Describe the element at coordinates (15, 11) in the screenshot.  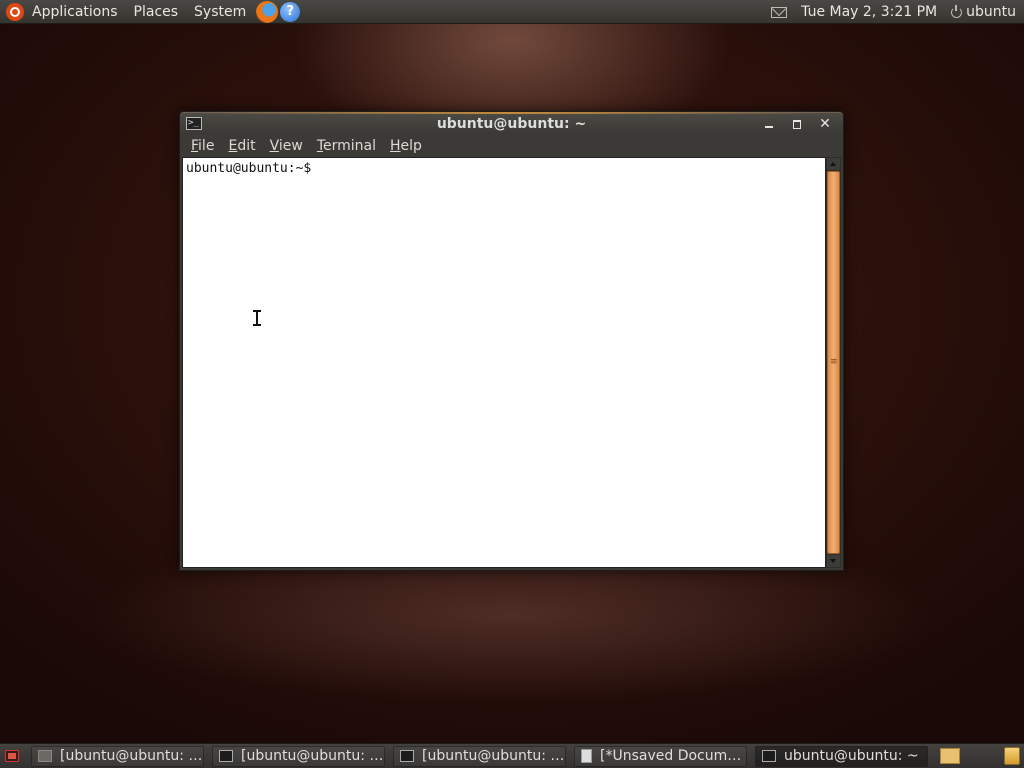
I see `ubuntu-logo-icon` at that location.